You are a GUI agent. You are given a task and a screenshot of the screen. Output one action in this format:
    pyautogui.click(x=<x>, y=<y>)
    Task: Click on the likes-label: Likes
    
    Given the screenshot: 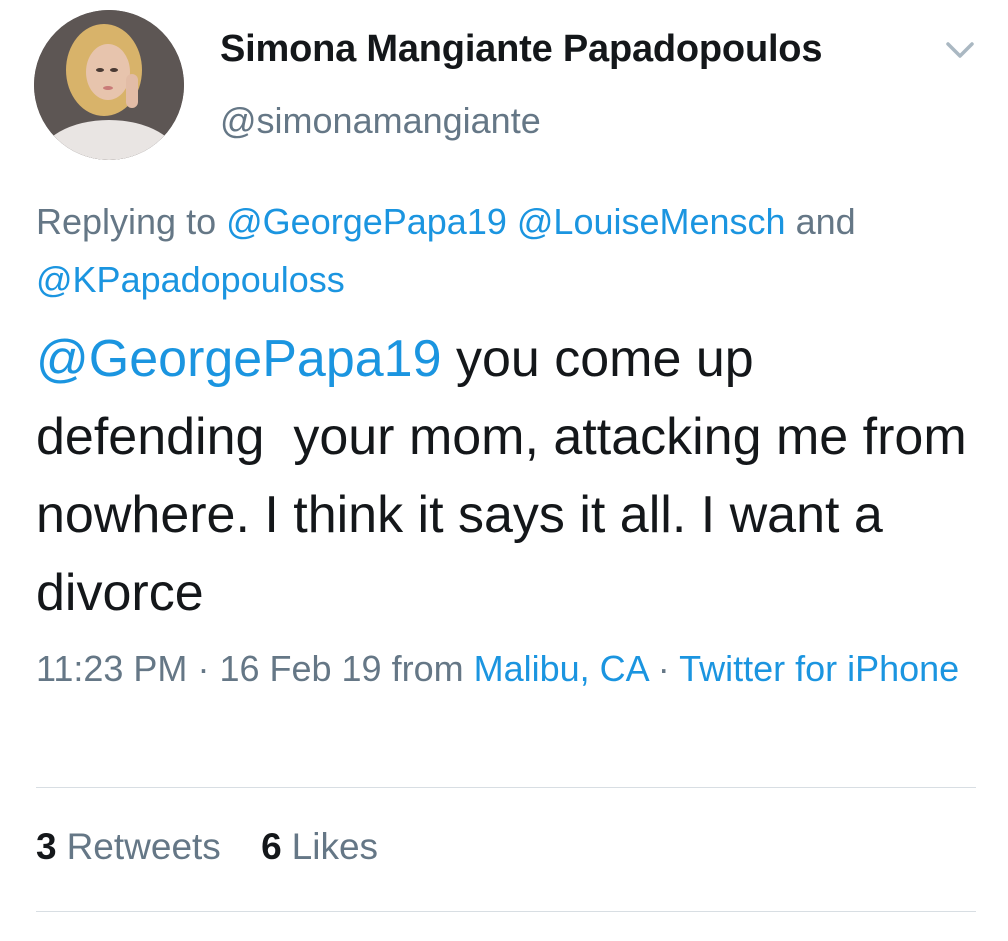 What is the action you would take?
    pyautogui.click(x=335, y=846)
    